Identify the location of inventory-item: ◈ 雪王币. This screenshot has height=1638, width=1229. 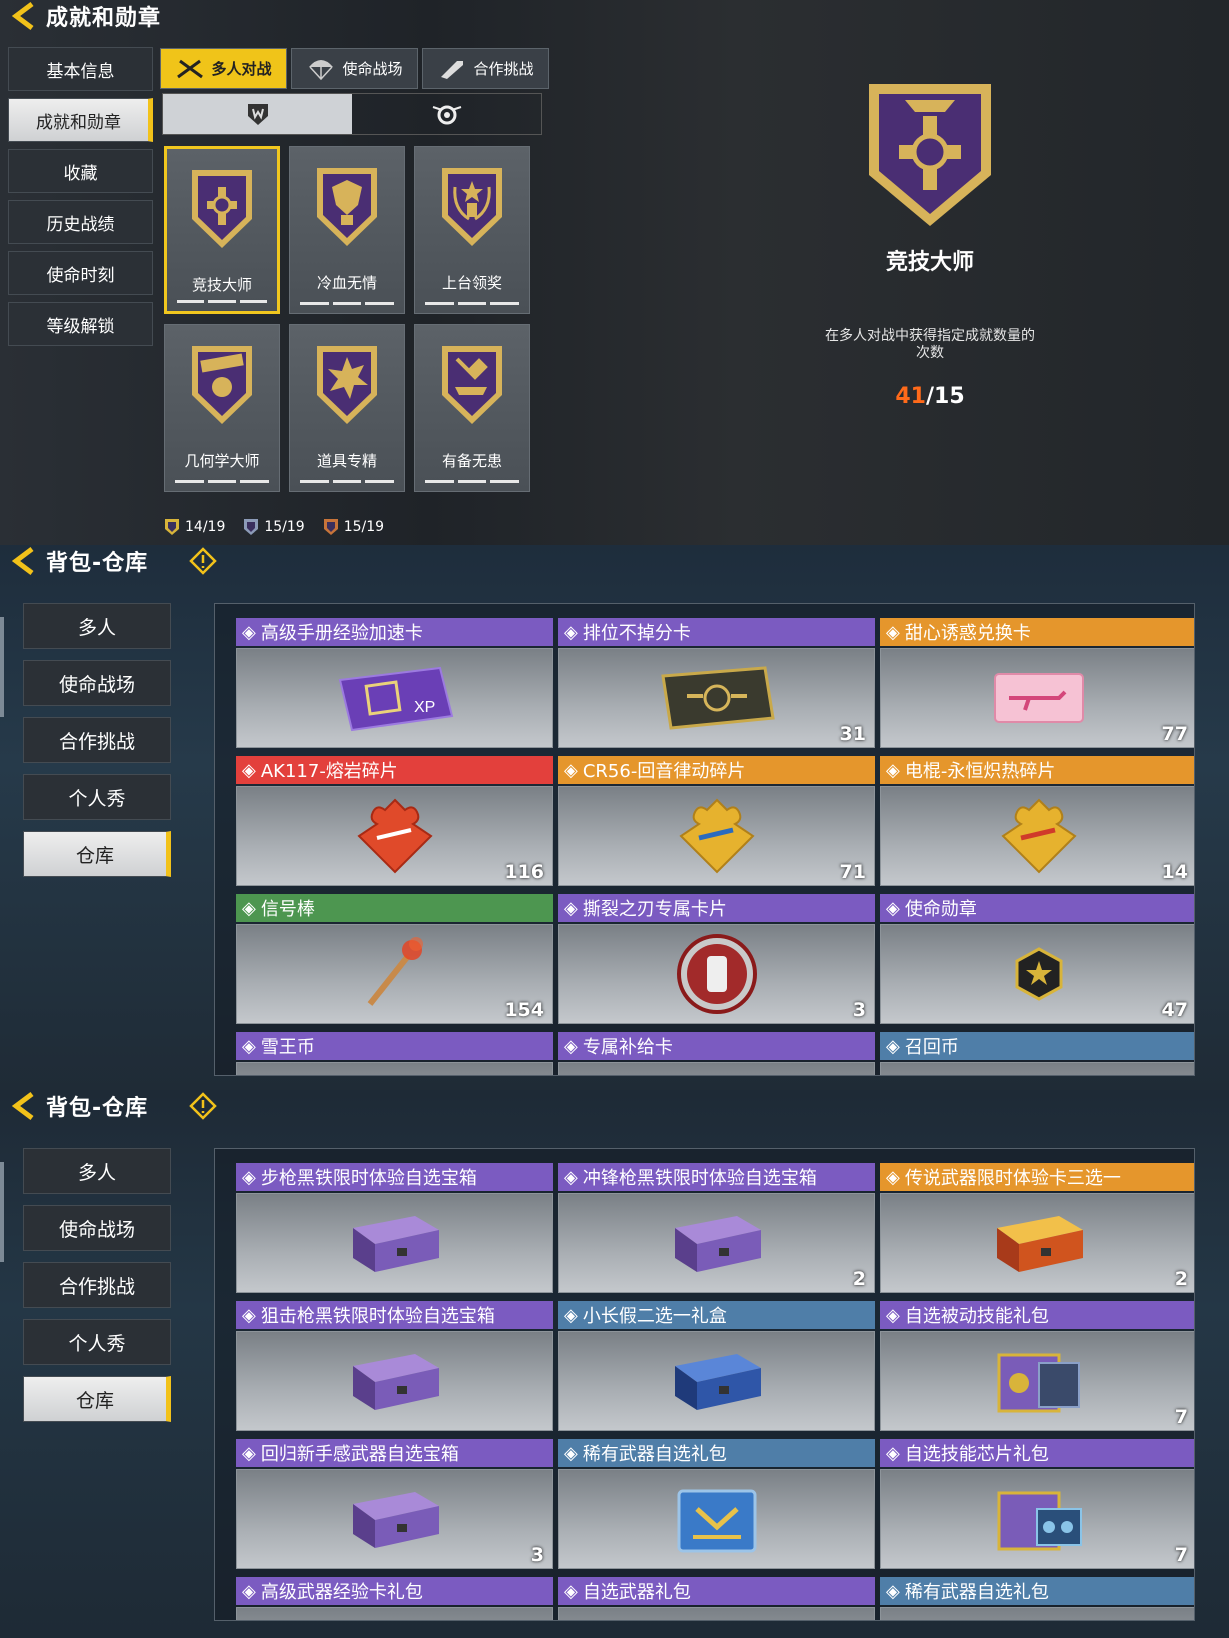
(394, 1053).